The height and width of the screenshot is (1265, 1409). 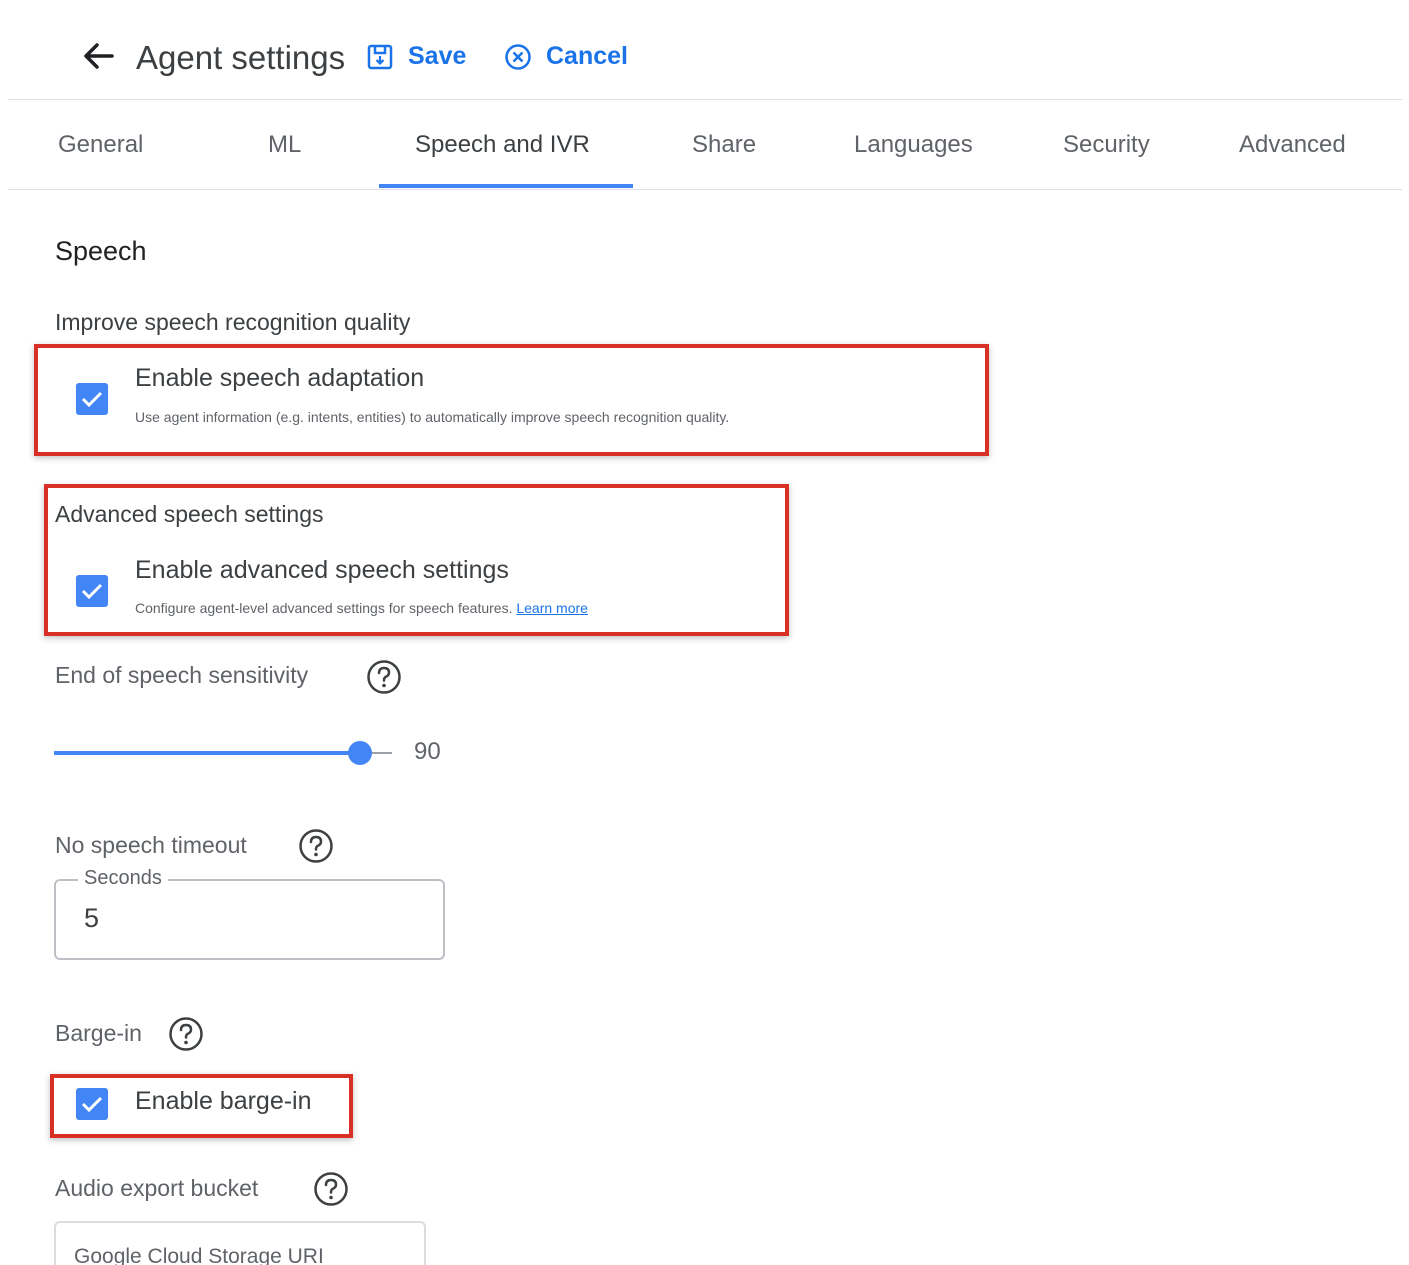 I want to click on advanced-speech-label: Enable advanced speech settings, so click(x=322, y=570).